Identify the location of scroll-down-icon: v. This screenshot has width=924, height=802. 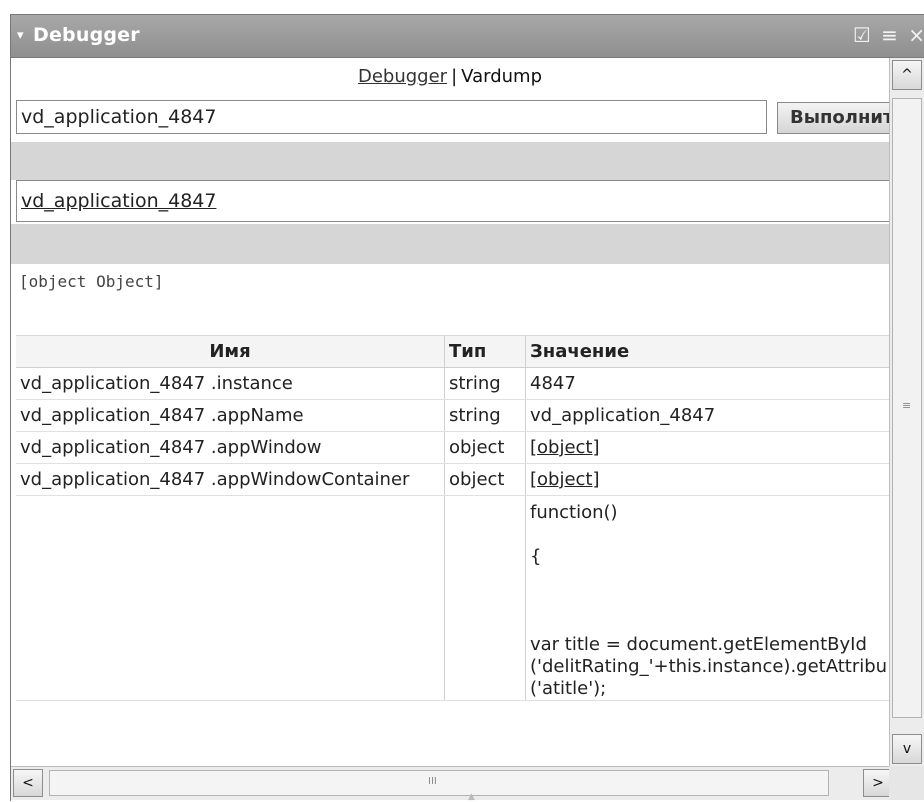
(907, 749).